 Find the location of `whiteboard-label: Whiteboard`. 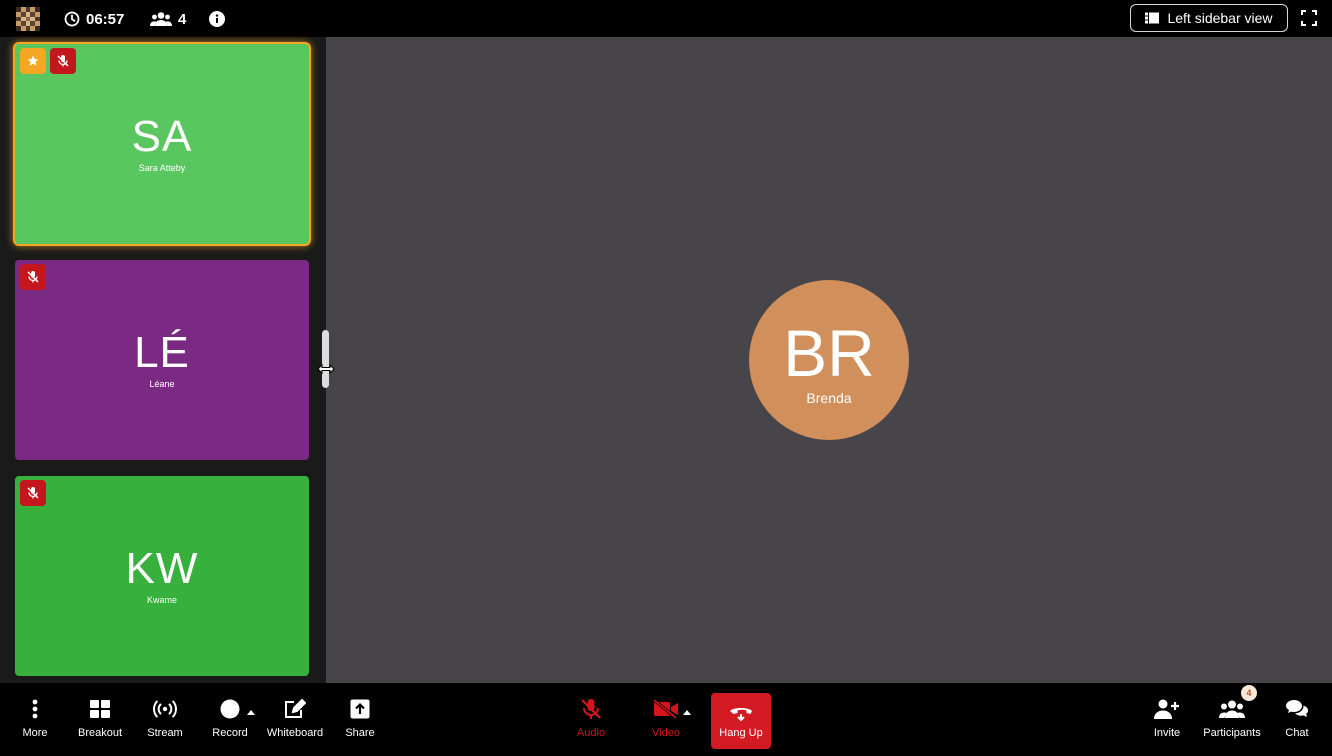

whiteboard-label: Whiteboard is located at coordinates (295, 733).